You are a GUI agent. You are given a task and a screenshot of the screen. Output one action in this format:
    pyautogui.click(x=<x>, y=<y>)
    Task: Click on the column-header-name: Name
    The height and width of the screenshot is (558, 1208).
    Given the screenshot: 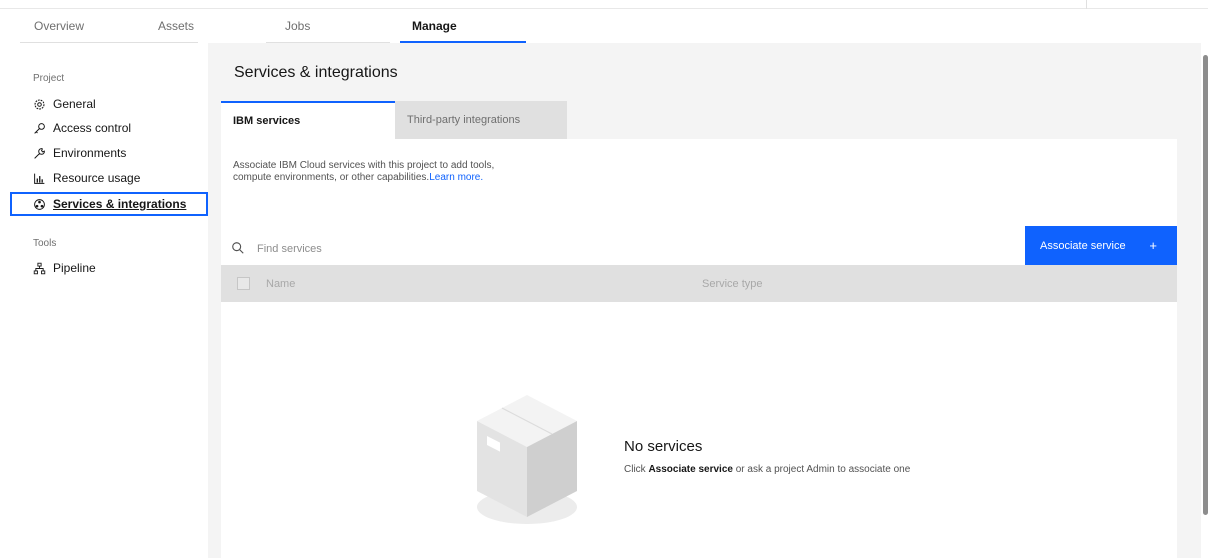 What is the action you would take?
    pyautogui.click(x=280, y=284)
    